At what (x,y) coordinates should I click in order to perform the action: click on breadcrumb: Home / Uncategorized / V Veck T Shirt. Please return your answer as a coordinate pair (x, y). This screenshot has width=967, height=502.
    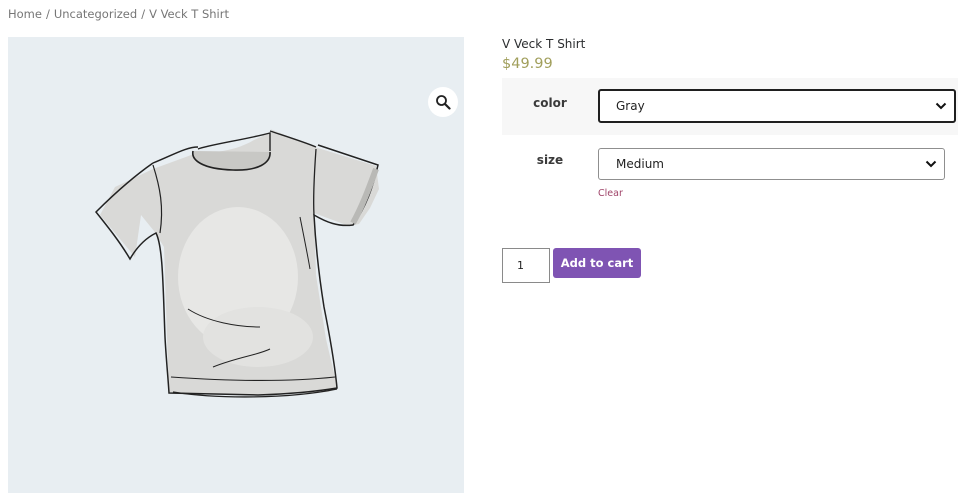
    Looking at the image, I should click on (118, 14).